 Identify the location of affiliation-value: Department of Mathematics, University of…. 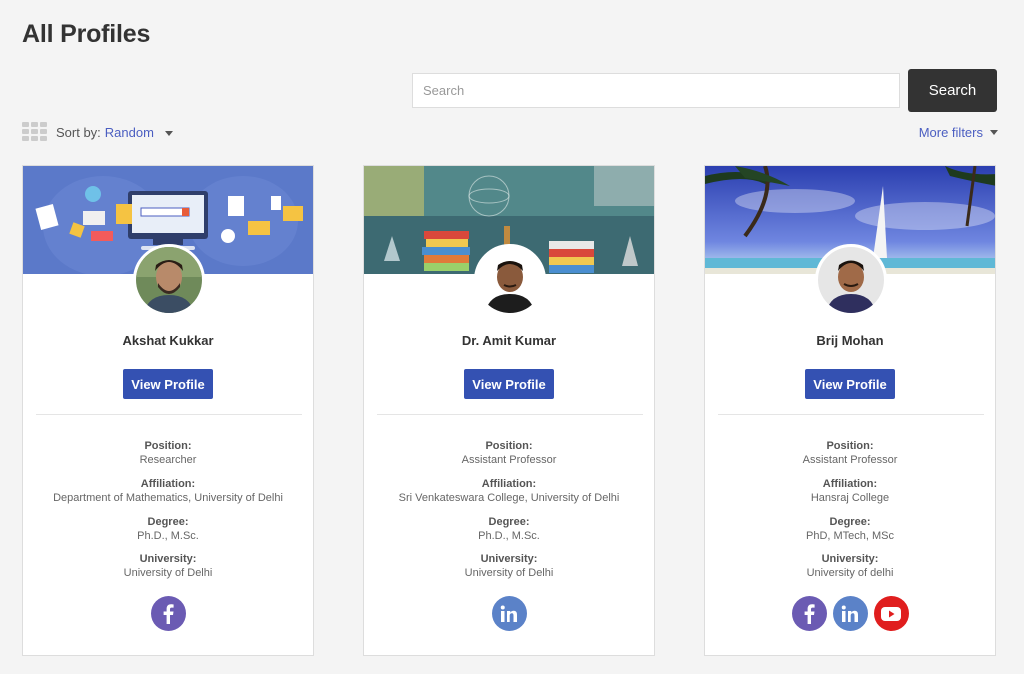
(168, 498).